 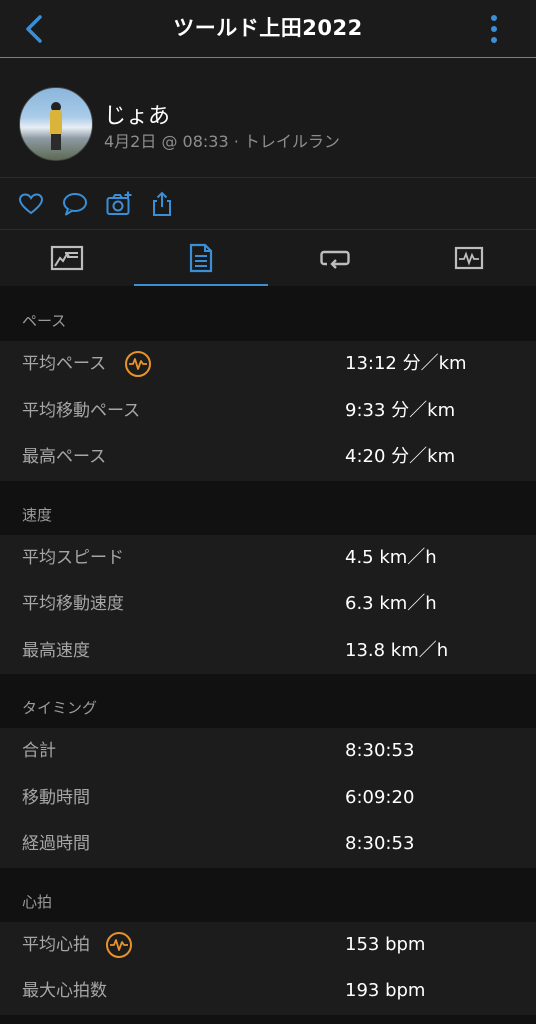 I want to click on stat-row: 平均ペース 13:12 分／km, so click(x=268, y=364).